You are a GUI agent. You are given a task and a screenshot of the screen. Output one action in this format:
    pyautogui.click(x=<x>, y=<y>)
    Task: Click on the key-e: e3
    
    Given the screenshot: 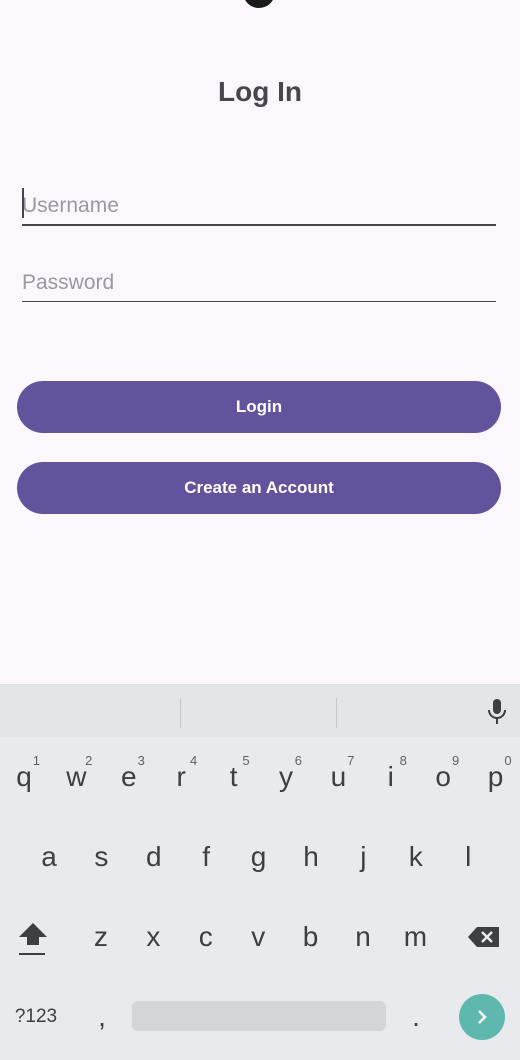 What is the action you would take?
    pyautogui.click(x=129, y=777)
    